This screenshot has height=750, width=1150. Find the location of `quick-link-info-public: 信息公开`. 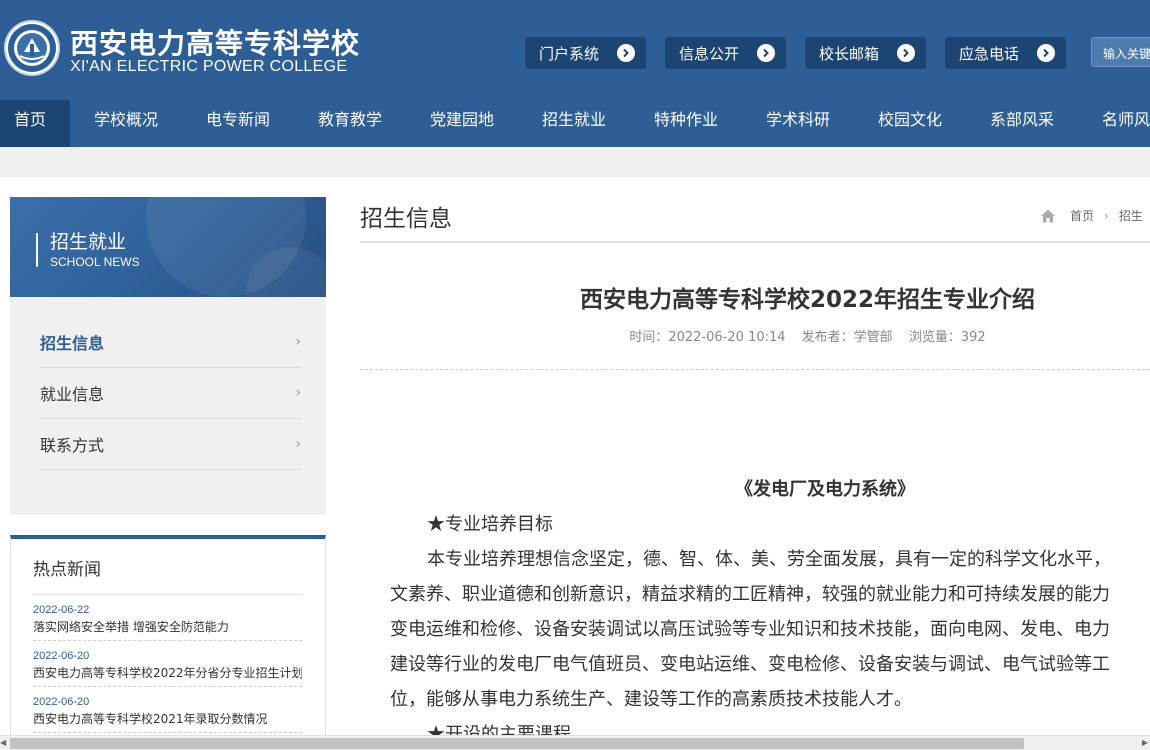

quick-link-info-public: 信息公开 is located at coordinates (725, 53).